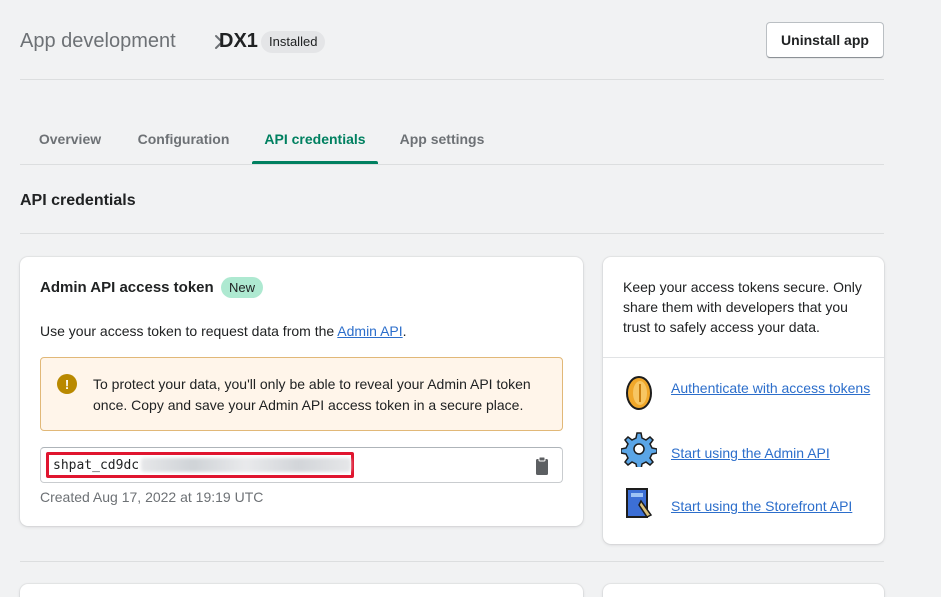 The width and height of the screenshot is (941, 597). Describe the element at coordinates (98, 41) in the screenshot. I see `breadcrumb-app-development: App development` at that location.